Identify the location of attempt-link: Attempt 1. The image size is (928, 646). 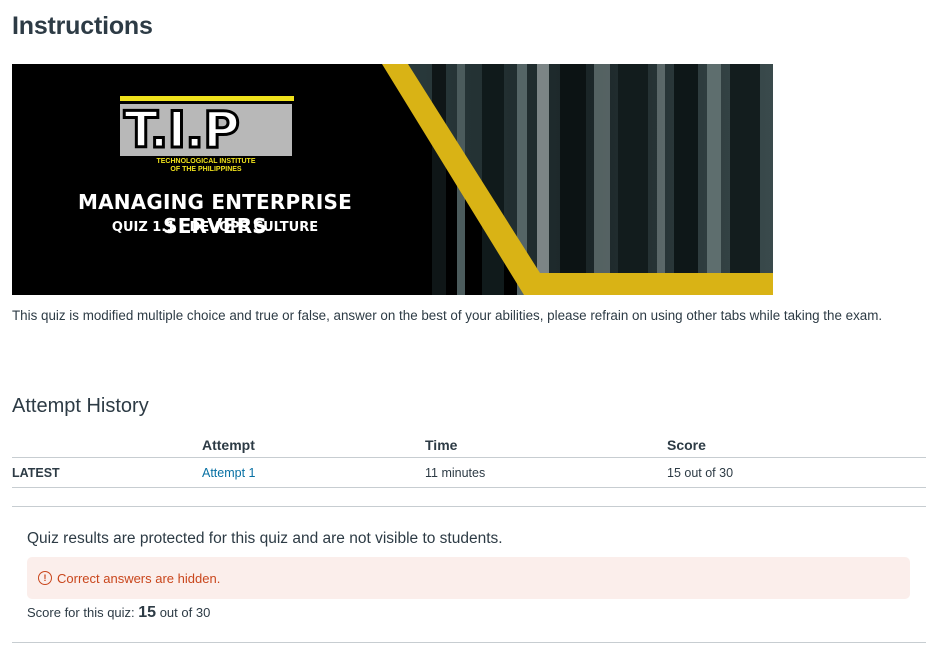
(229, 473).